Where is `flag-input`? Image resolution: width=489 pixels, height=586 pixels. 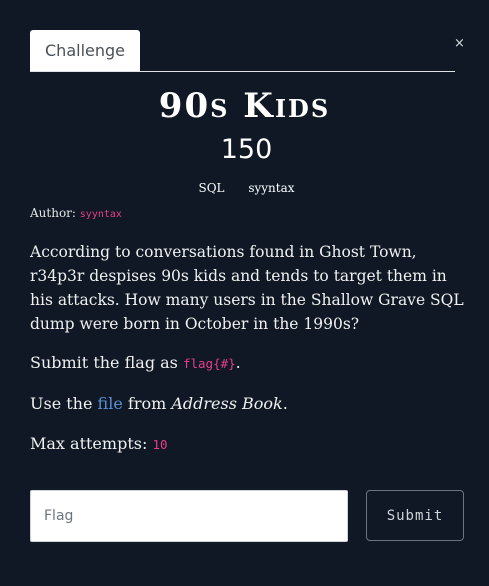
flag-input is located at coordinates (189, 516).